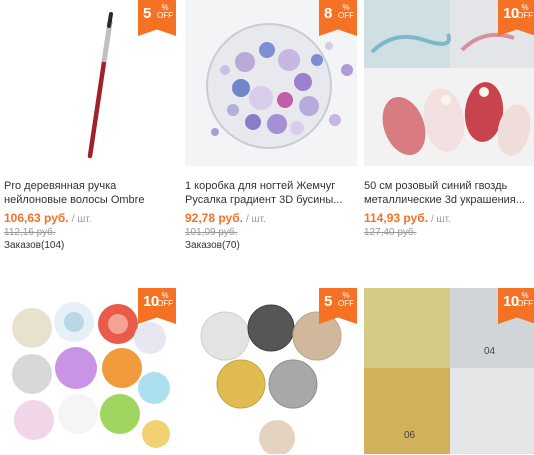 The image size is (534, 455). I want to click on old-price: 112,16 руб., so click(30, 232).